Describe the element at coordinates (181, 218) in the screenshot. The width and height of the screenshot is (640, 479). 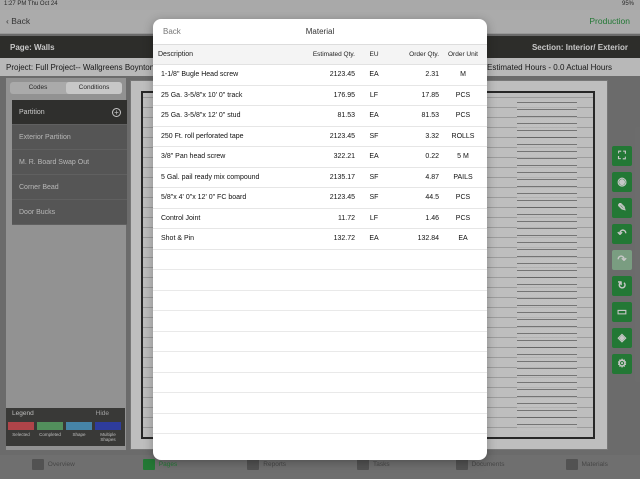
I see `cell-description: Control Joint` at that location.